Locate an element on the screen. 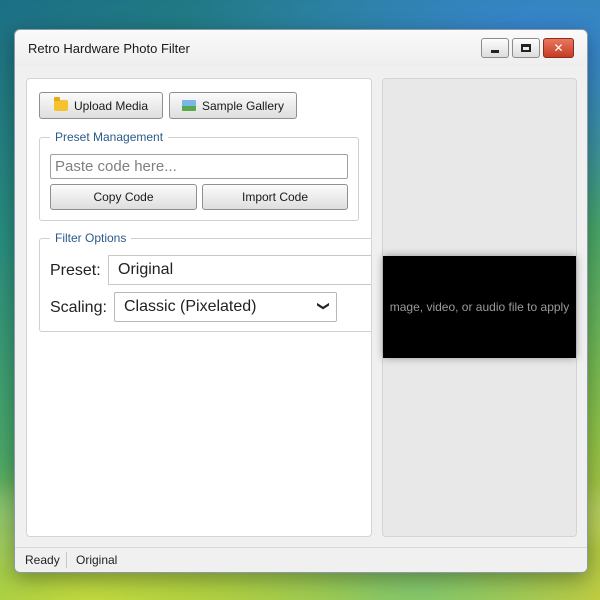 This screenshot has width=600, height=600. maximize-icon is located at coordinates (526, 48).